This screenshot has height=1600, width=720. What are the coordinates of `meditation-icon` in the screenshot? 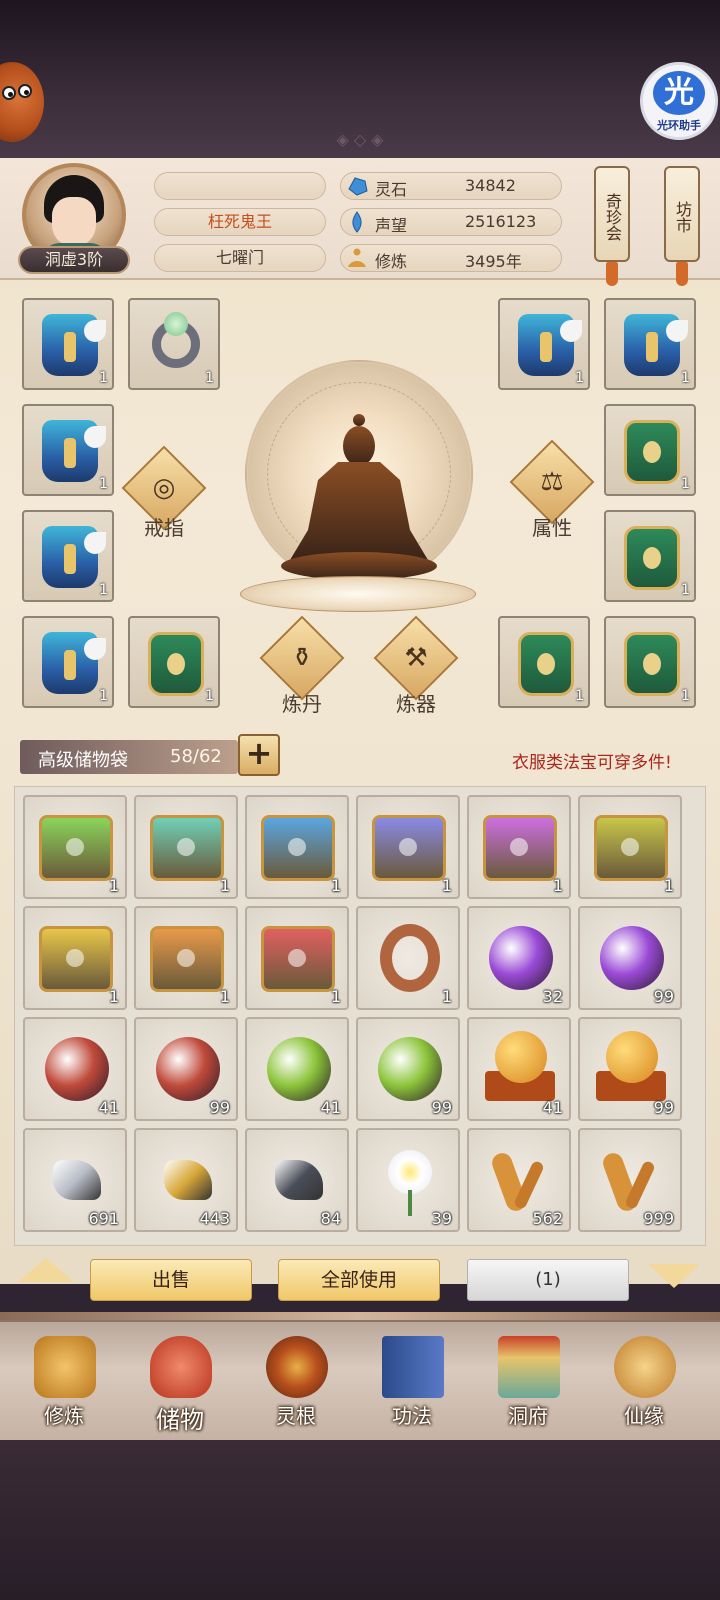 It's located at (357, 257).